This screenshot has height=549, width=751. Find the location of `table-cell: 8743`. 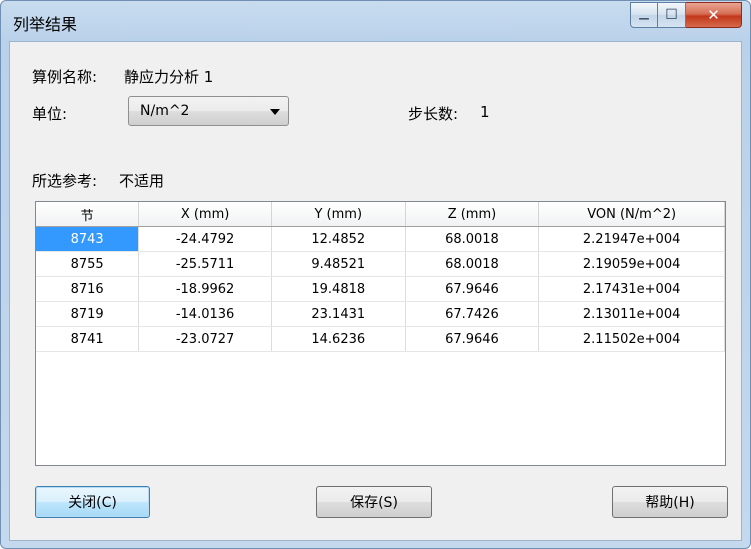

table-cell: 8743 is located at coordinates (88, 239).